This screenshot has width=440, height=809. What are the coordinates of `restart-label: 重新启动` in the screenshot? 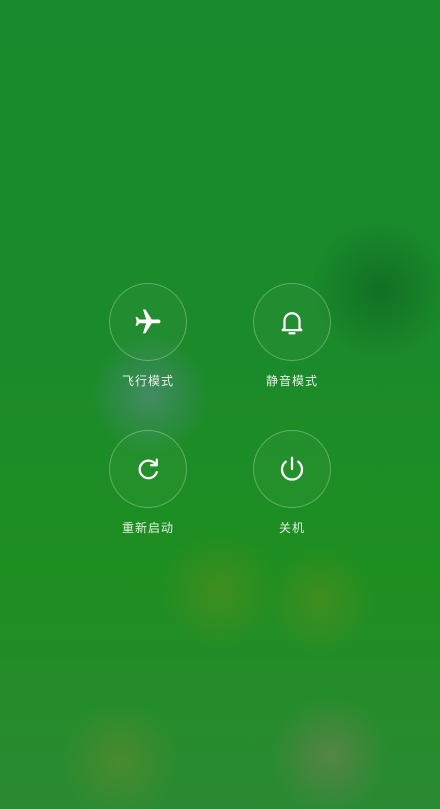 It's located at (147, 528).